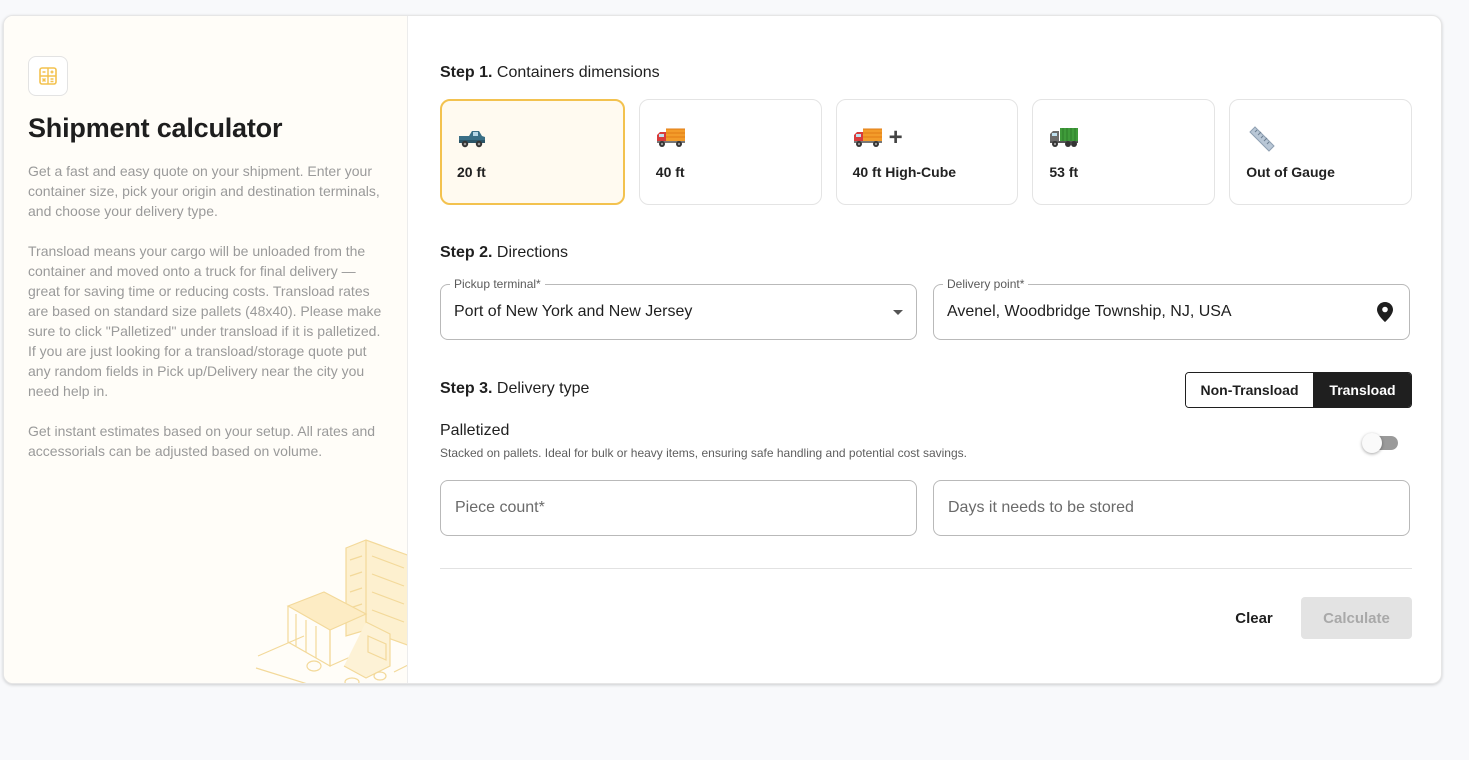 The width and height of the screenshot is (1469, 760). I want to click on pickup-truck-icon, so click(472, 138).